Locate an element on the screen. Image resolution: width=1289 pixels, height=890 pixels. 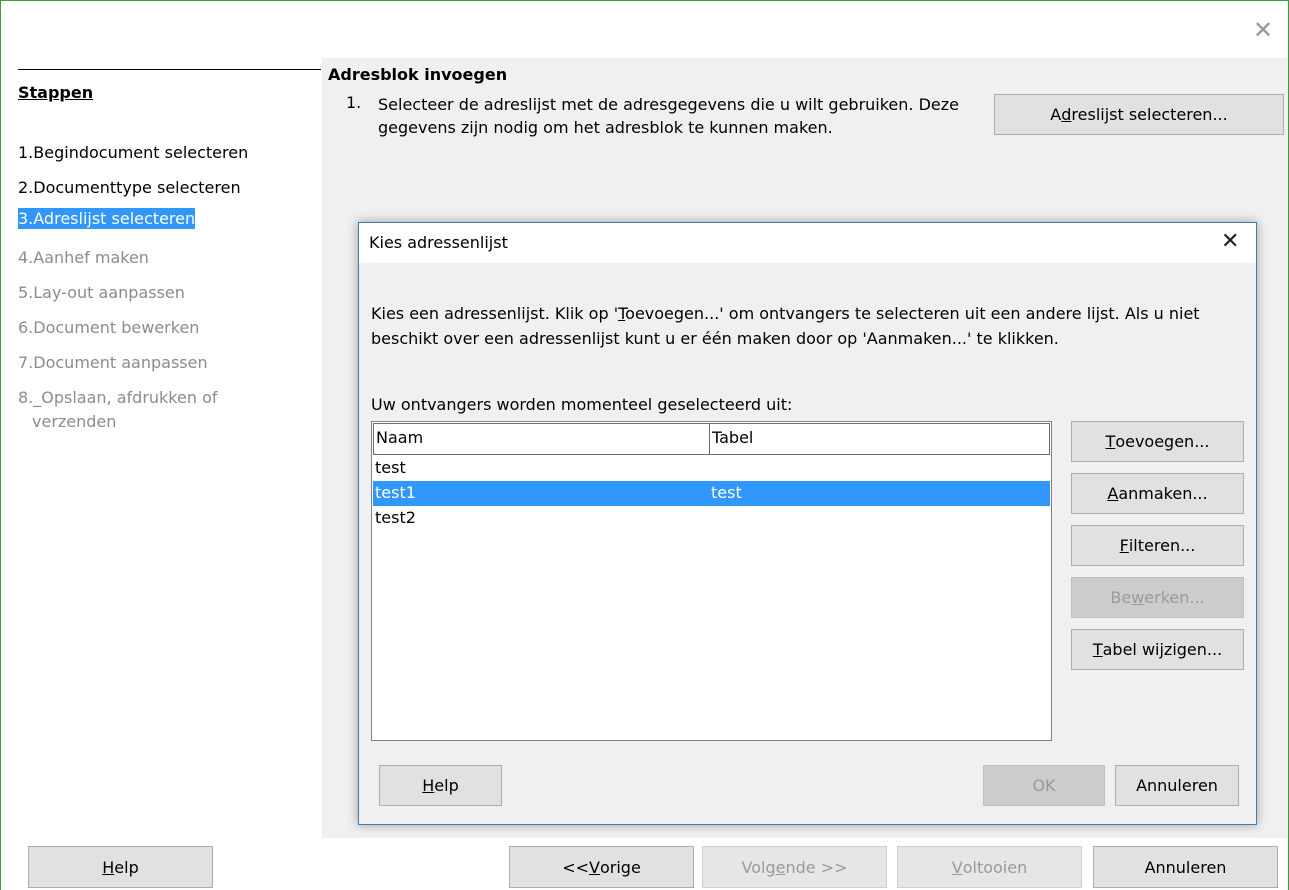
step-8-continued: verzenden is located at coordinates (74, 421).